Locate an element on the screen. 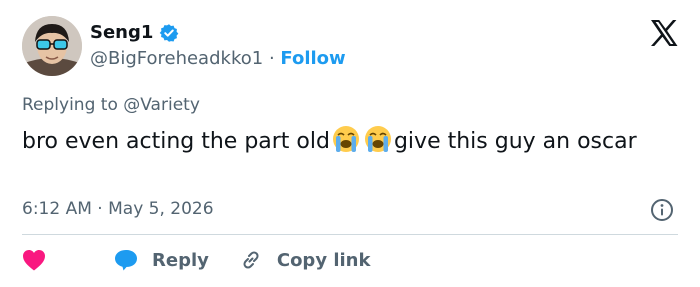 The width and height of the screenshot is (700, 287). avatar is located at coordinates (52, 46).